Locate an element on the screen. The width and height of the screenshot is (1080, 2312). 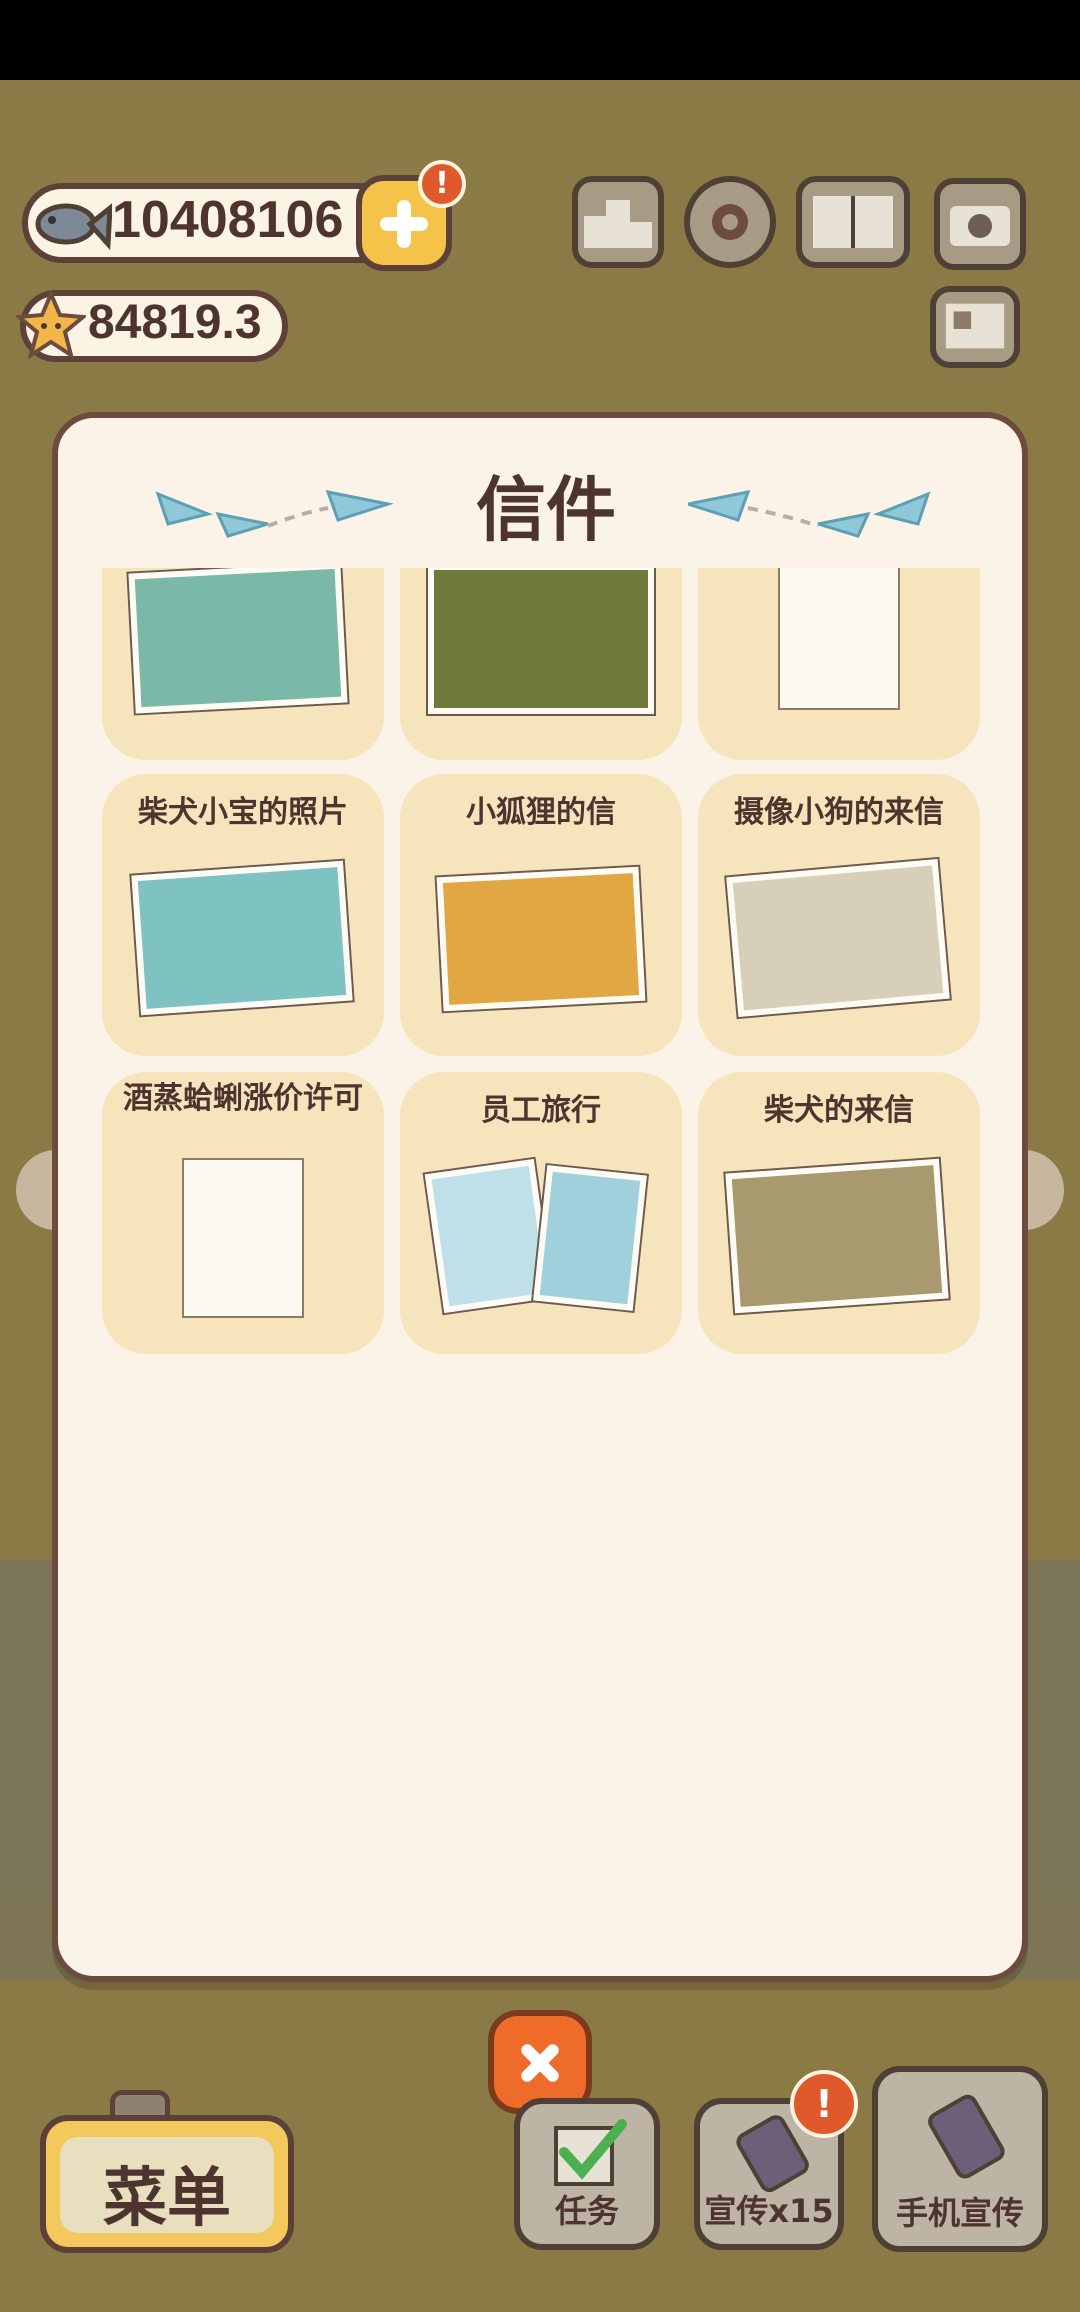
settings-button is located at coordinates (730, 222).